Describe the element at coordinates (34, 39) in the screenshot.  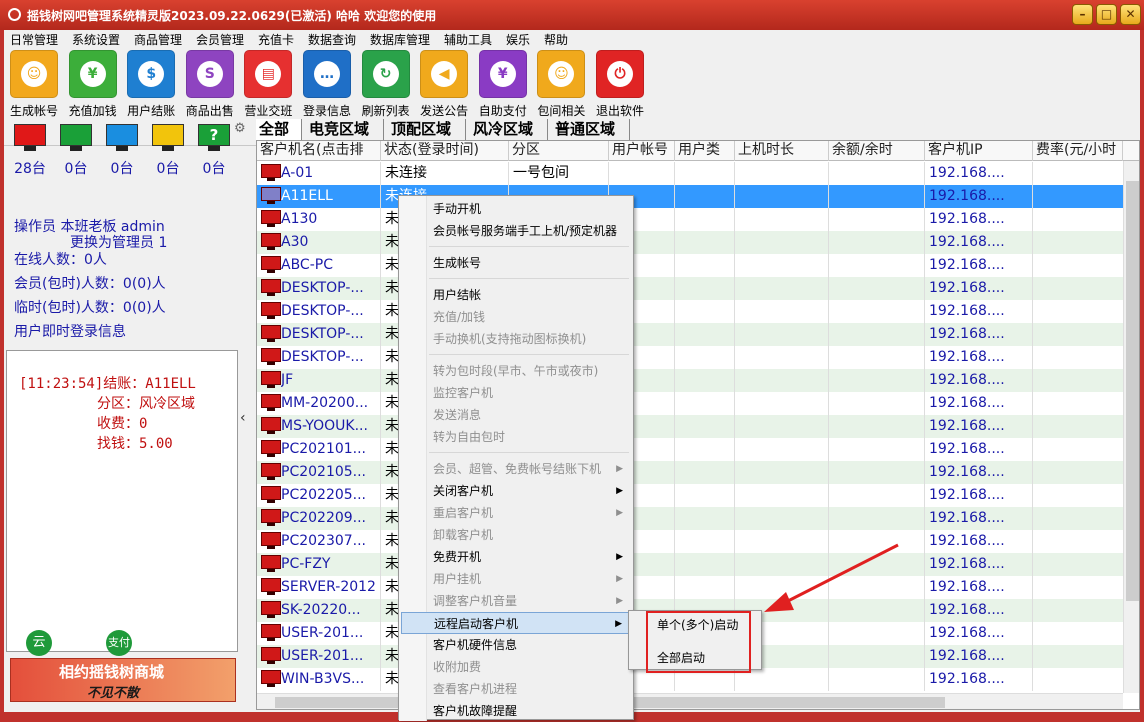
I see `menu-1: 日常管理` at that location.